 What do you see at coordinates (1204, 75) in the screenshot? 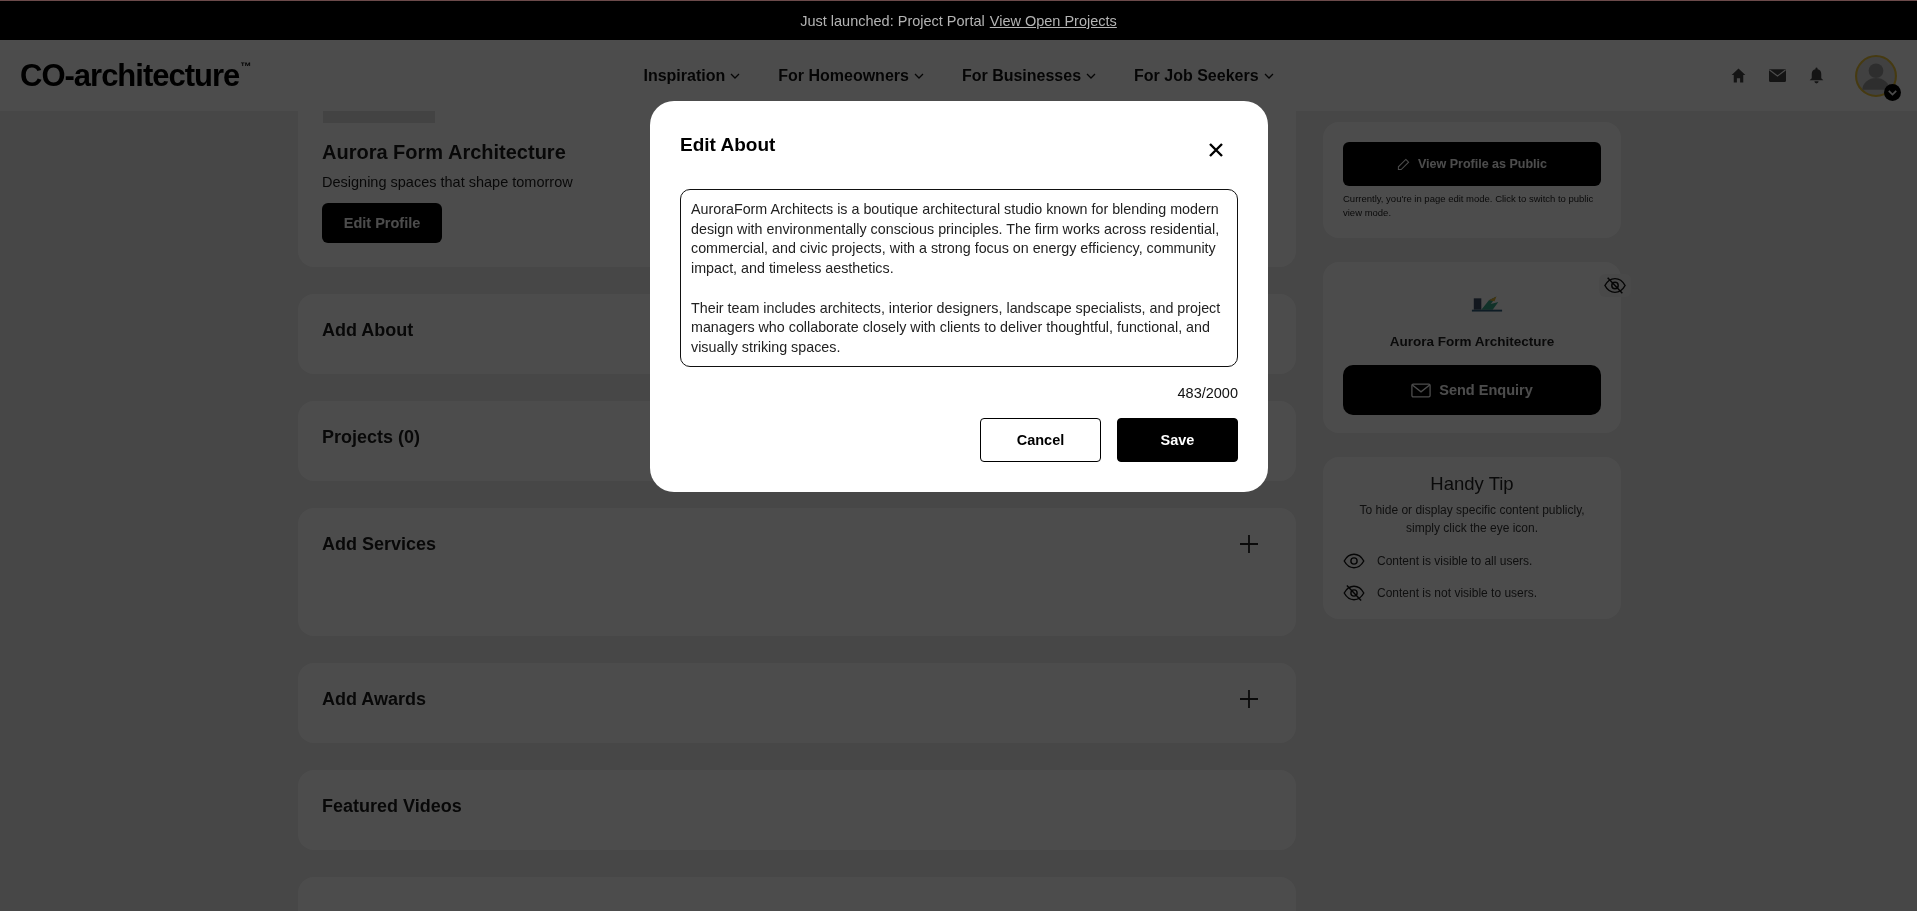
I see `nav-menu-item: For Job Seekers` at bounding box center [1204, 75].